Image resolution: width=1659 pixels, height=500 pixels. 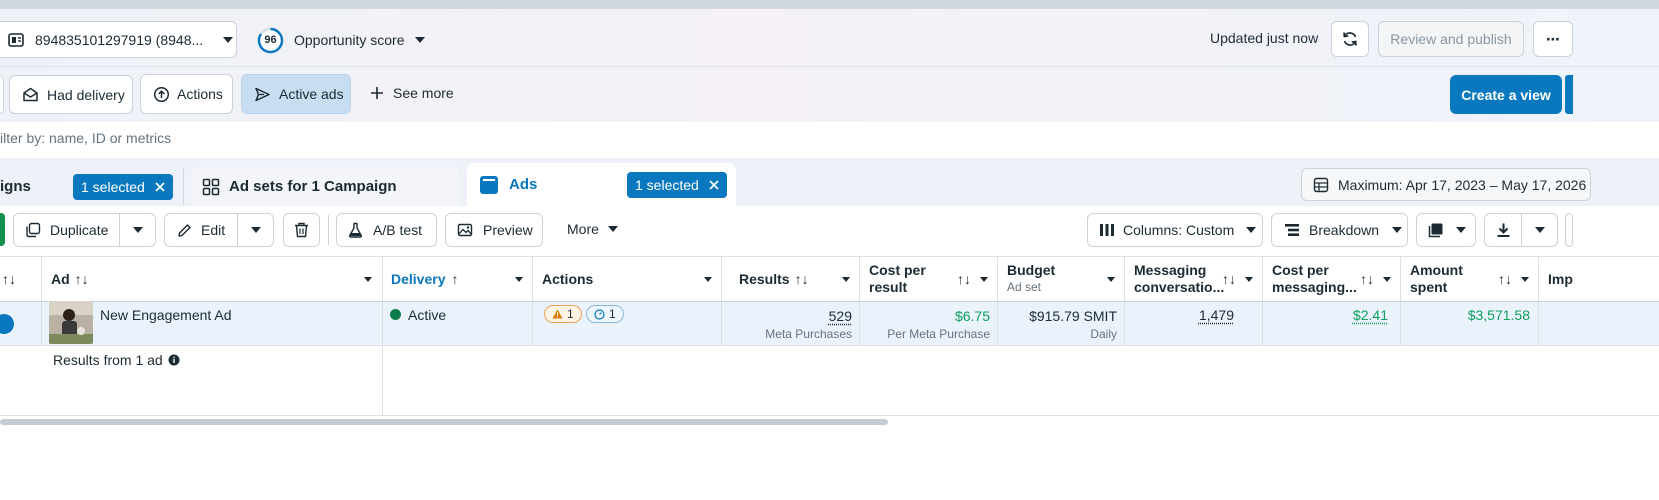 I want to click on ab-test-button: A/B test, so click(x=386, y=230).